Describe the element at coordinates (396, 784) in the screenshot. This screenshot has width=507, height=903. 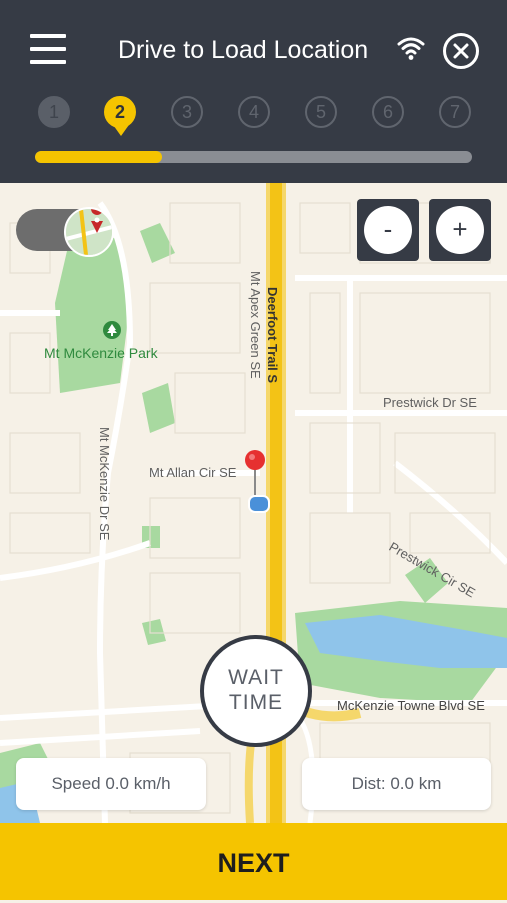
I see `distance-readout: Dist: 0.0 km` at that location.